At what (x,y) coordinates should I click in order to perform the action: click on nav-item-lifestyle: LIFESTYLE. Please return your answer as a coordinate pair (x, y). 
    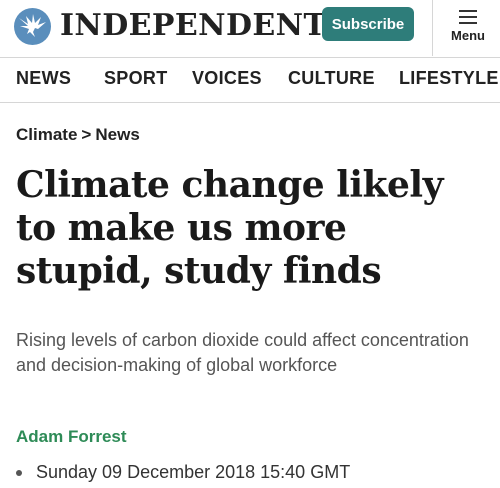
    Looking at the image, I should click on (449, 78).